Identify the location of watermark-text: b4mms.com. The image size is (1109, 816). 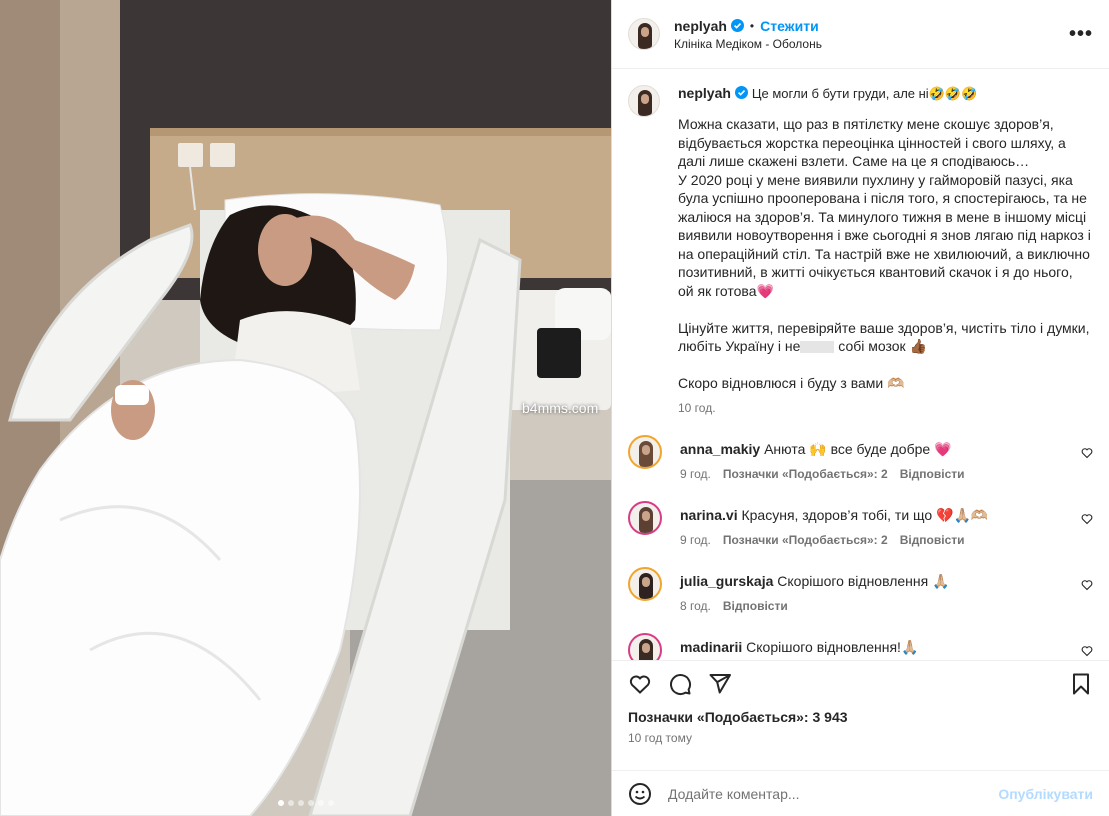
(560, 408).